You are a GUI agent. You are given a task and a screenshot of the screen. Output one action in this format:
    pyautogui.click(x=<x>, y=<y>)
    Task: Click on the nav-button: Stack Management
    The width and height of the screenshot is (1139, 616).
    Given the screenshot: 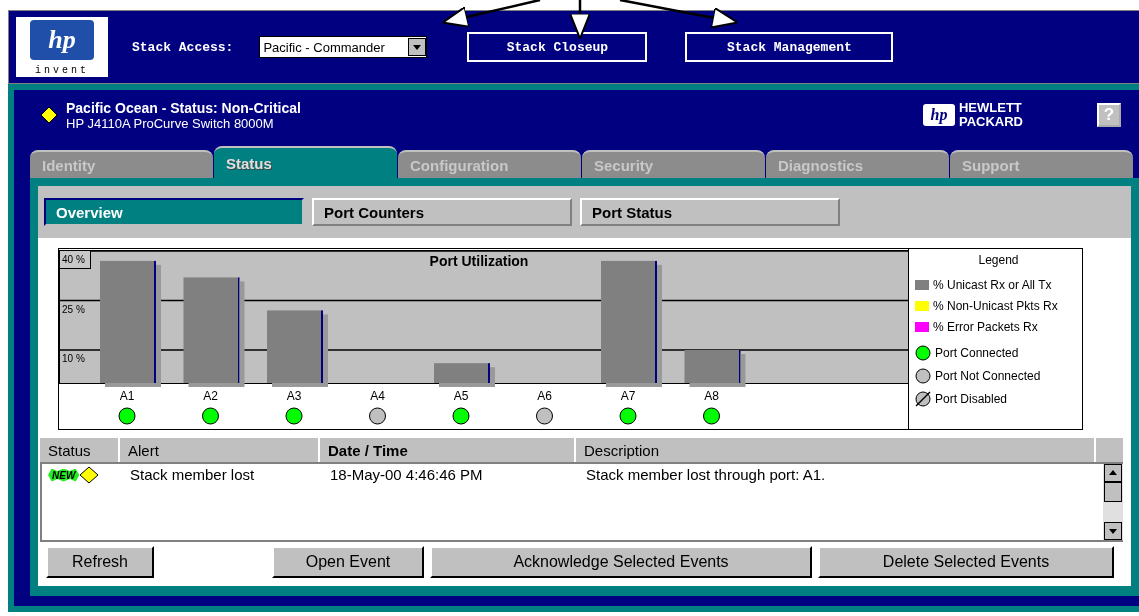 What is the action you would take?
    pyautogui.click(x=789, y=47)
    